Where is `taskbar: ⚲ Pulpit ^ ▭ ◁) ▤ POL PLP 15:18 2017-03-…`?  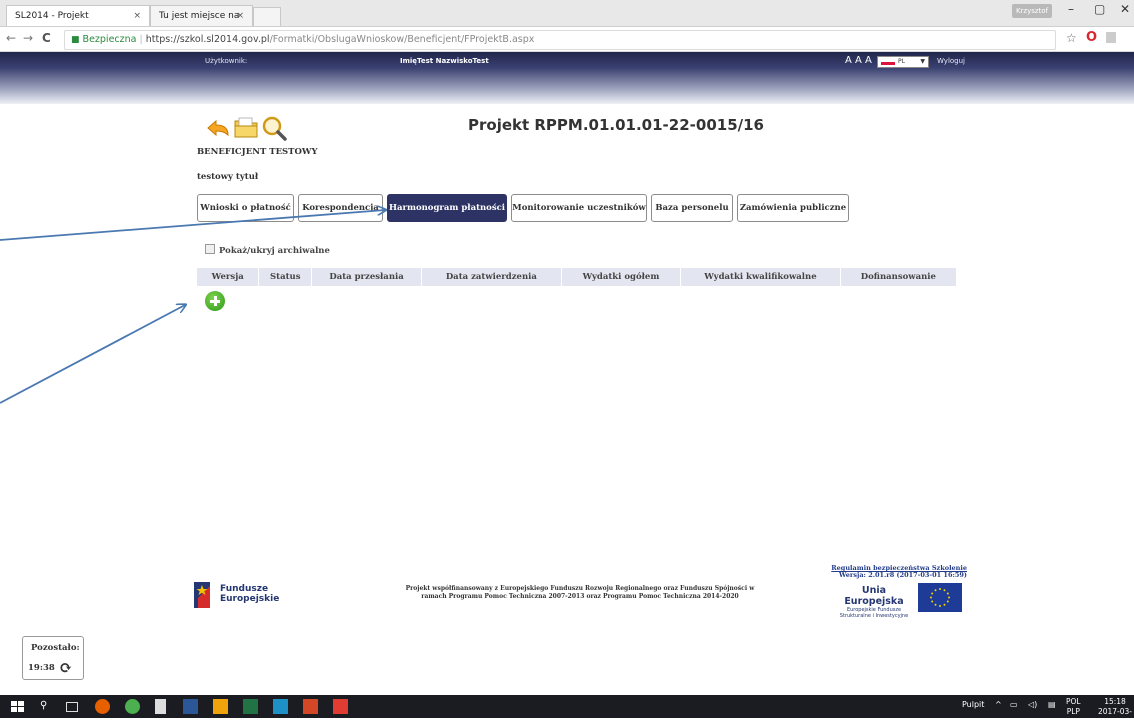 taskbar: ⚲ Pulpit ^ ▭ ◁) ▤ POL PLP 15:18 2017-03-… is located at coordinates (567, 710).